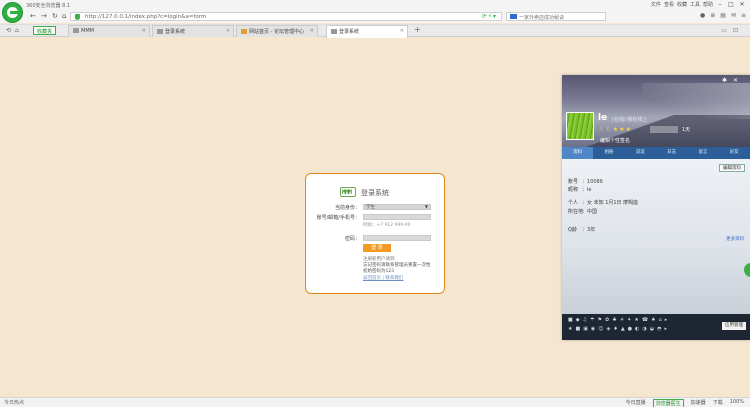 This screenshot has width=750, height=407. Describe the element at coordinates (338, 218) in the screenshot. I see `account-label: 账号/邮箱/手机号：` at that location.